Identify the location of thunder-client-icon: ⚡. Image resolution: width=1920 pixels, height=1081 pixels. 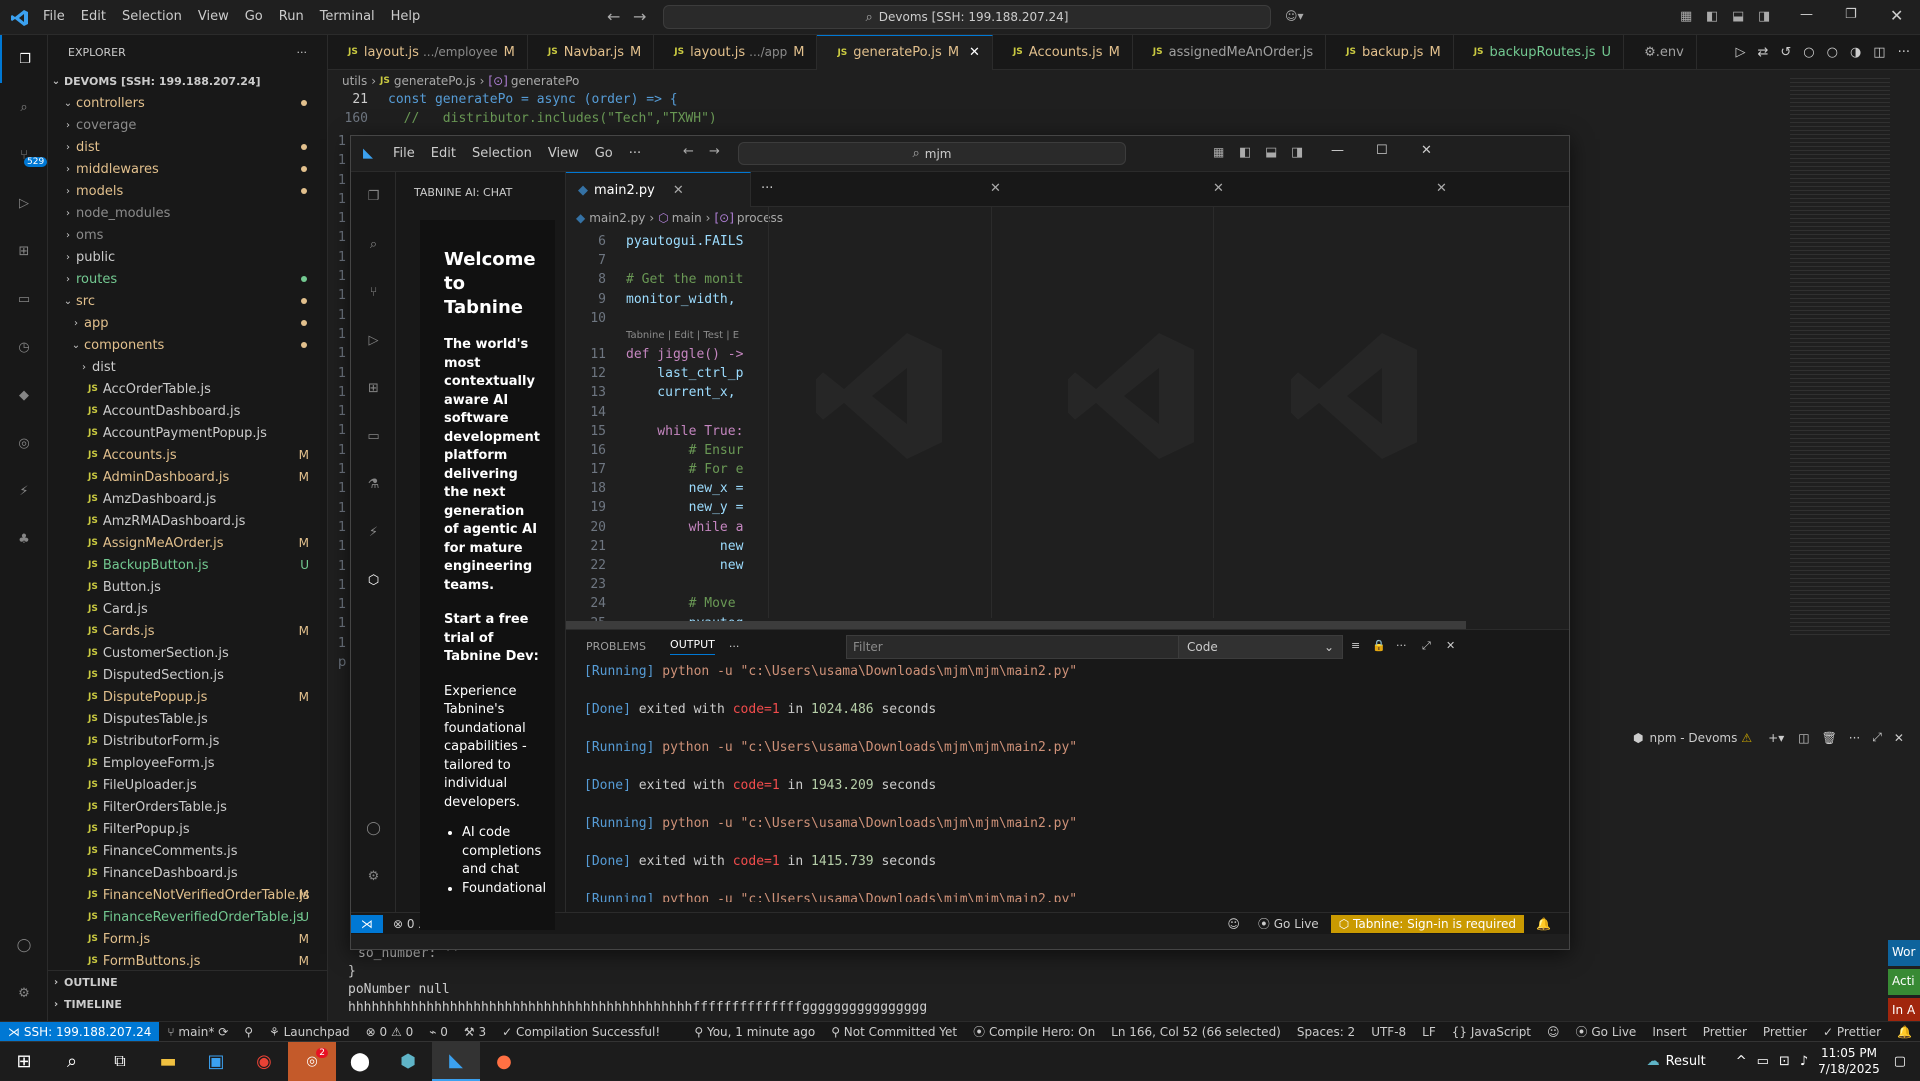
(24, 491).